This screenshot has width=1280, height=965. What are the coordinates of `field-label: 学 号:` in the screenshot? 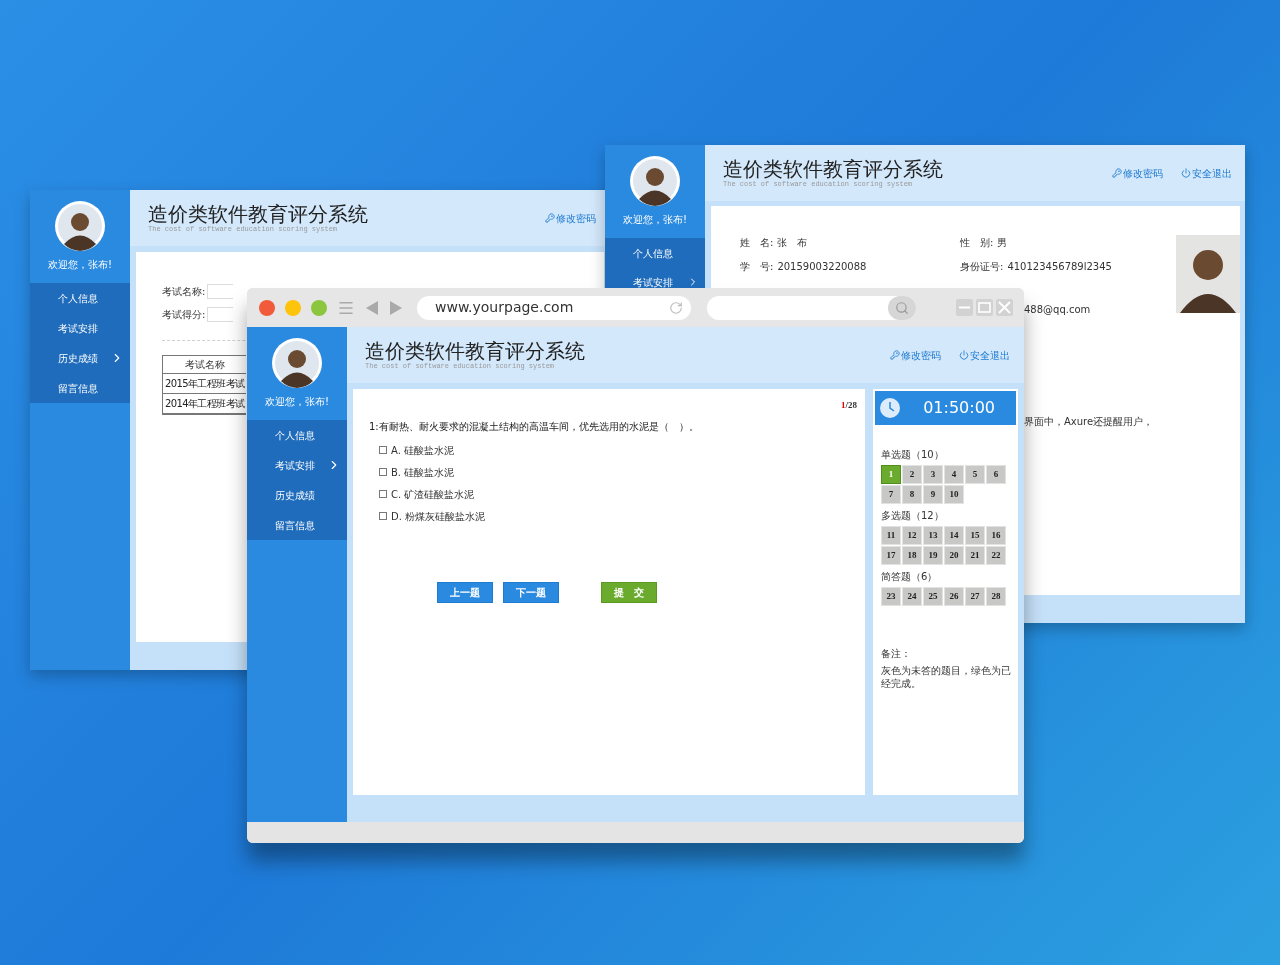 It's located at (757, 266).